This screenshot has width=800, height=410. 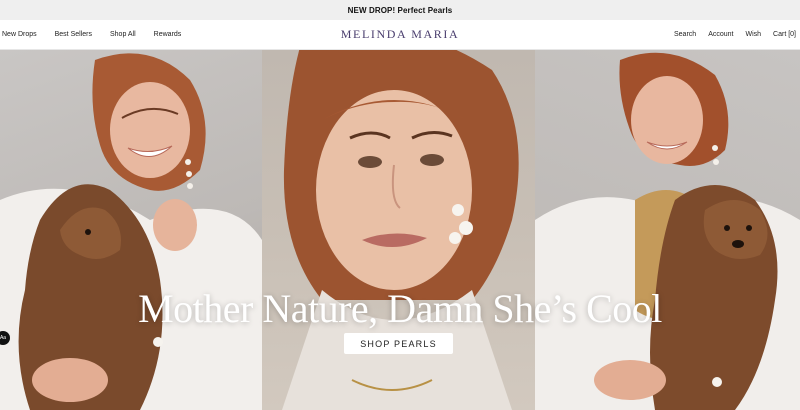 I want to click on wishlist-link: Wish, so click(x=753, y=34).